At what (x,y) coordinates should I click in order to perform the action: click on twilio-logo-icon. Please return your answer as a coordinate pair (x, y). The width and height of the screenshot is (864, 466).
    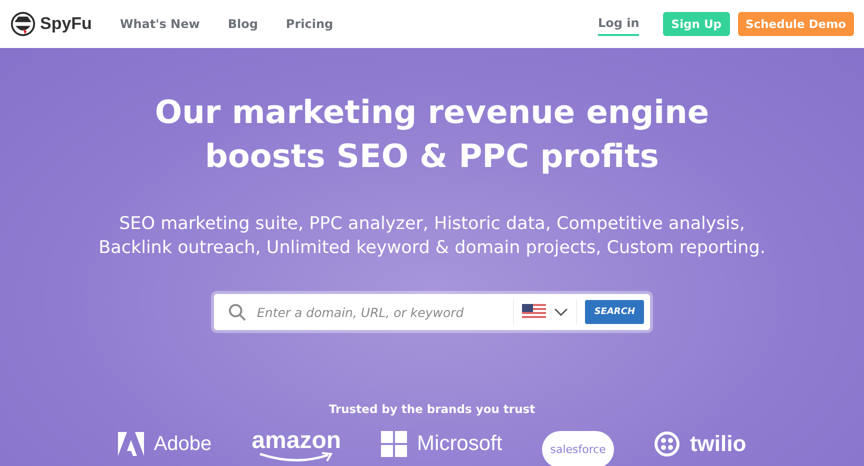
    Looking at the image, I should click on (667, 444).